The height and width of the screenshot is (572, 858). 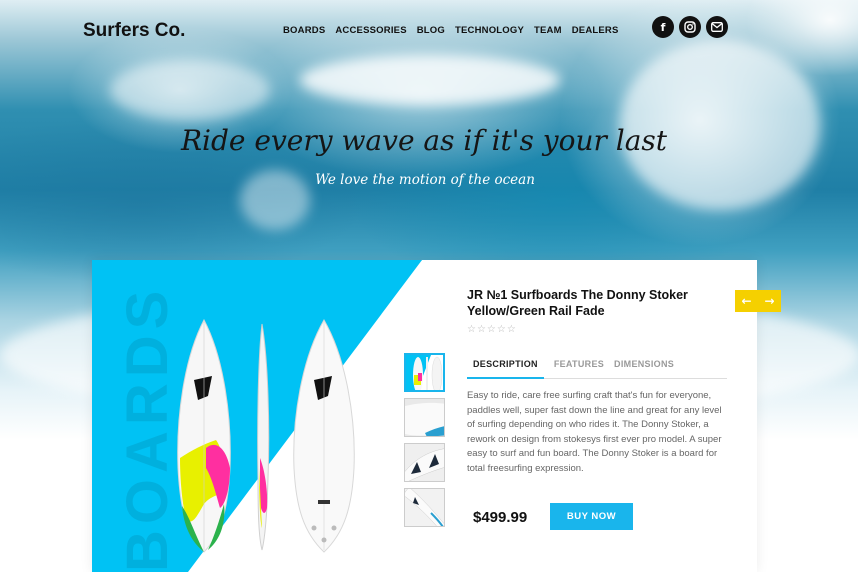 I want to click on site-logo: Surfers Co., so click(x=134, y=31).